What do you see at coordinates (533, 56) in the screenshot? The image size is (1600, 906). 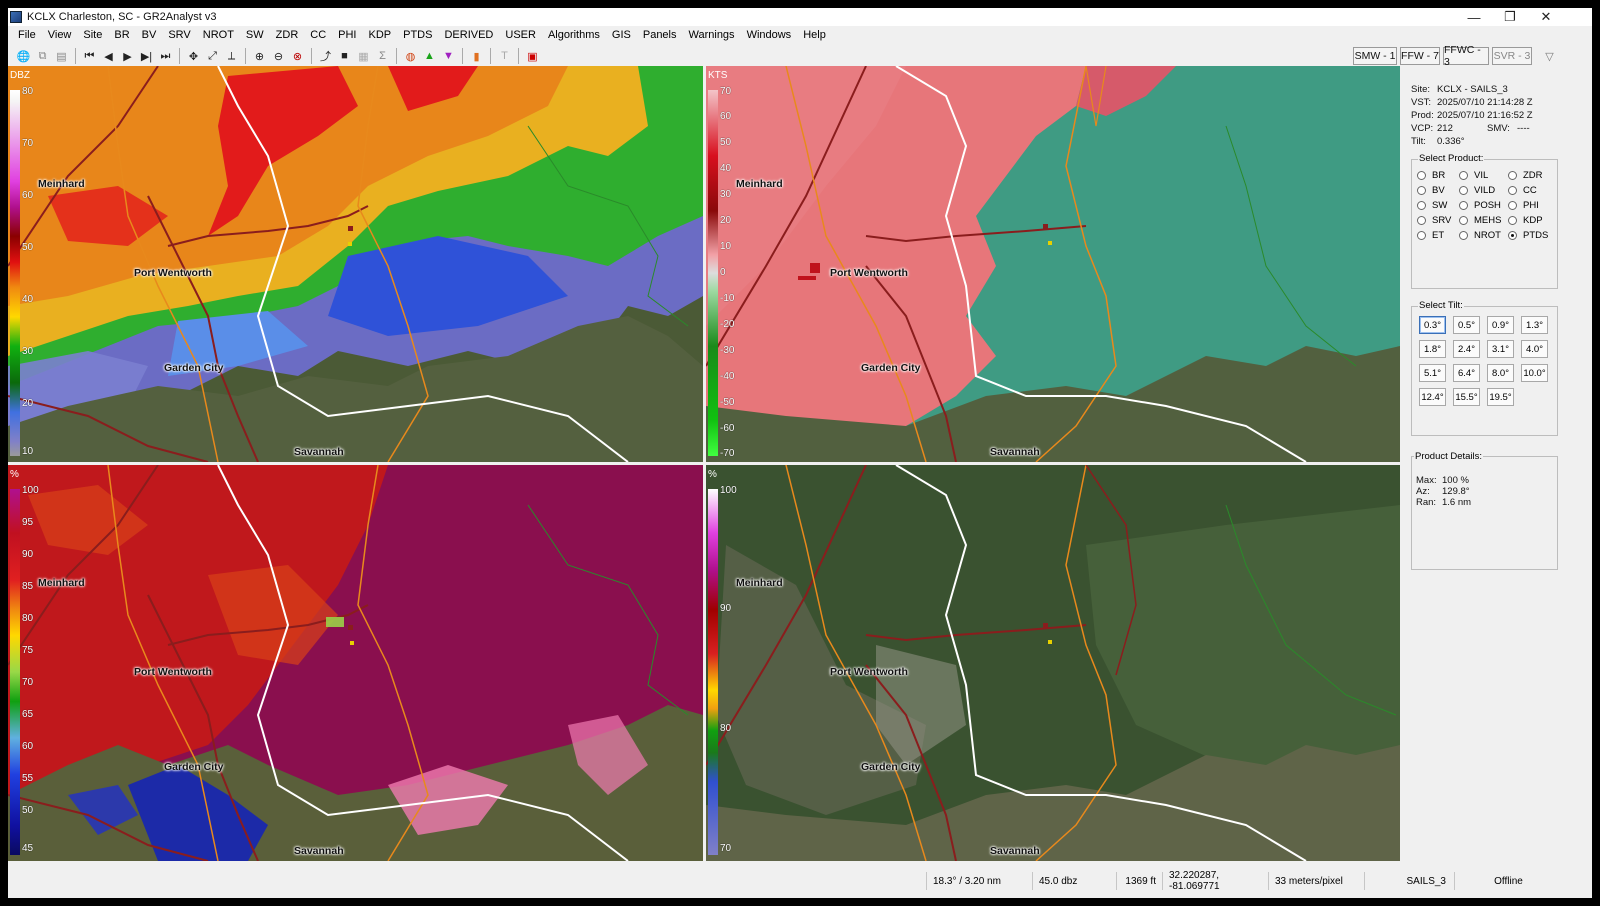 I see `record-icon: ▣` at bounding box center [533, 56].